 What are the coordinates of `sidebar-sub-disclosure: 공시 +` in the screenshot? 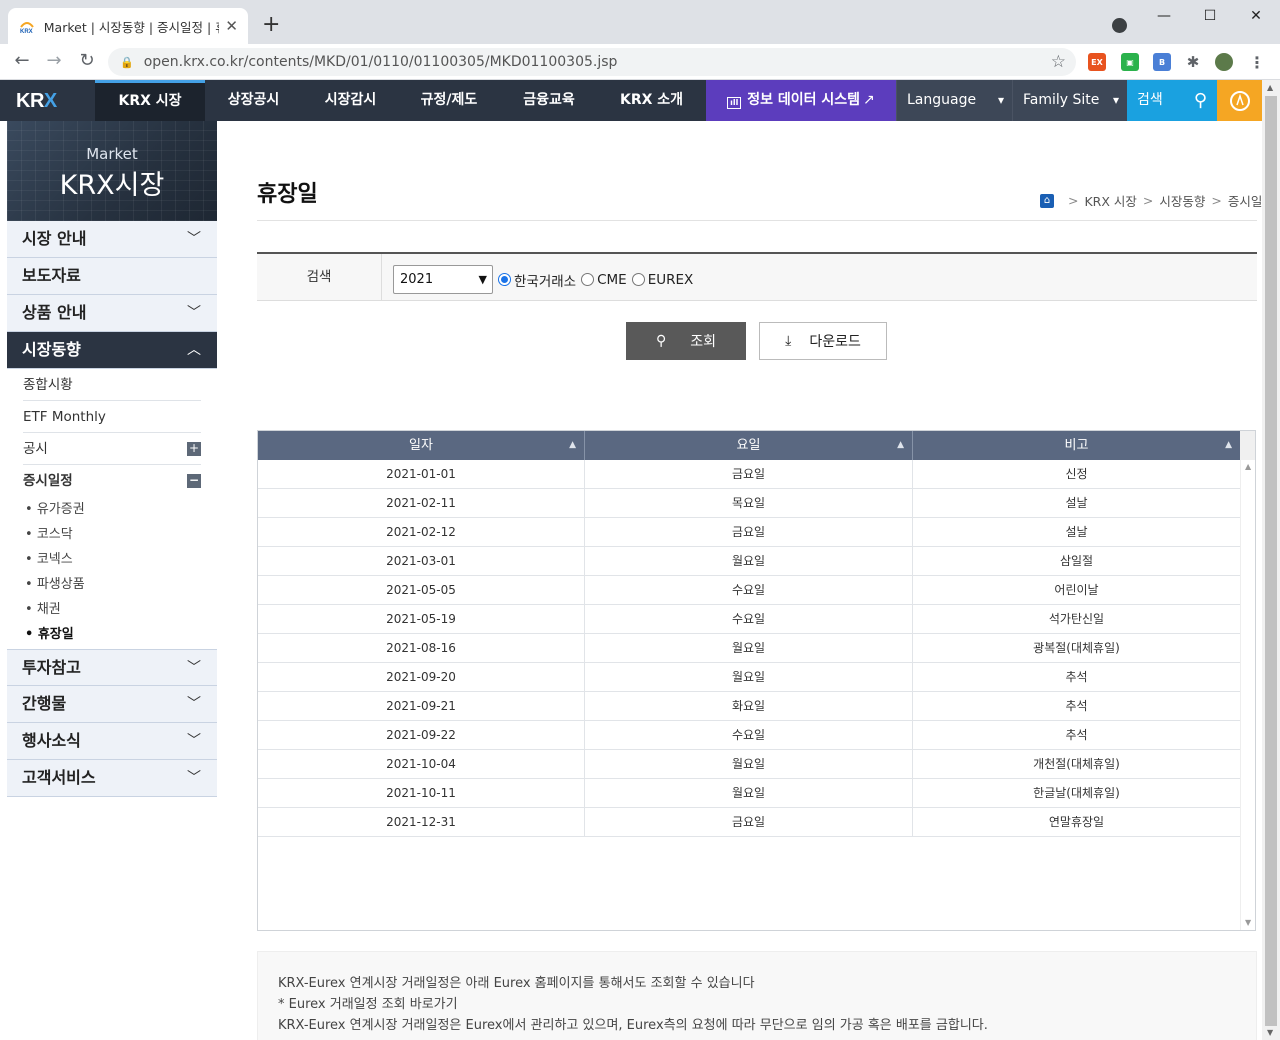 It's located at (112, 449).